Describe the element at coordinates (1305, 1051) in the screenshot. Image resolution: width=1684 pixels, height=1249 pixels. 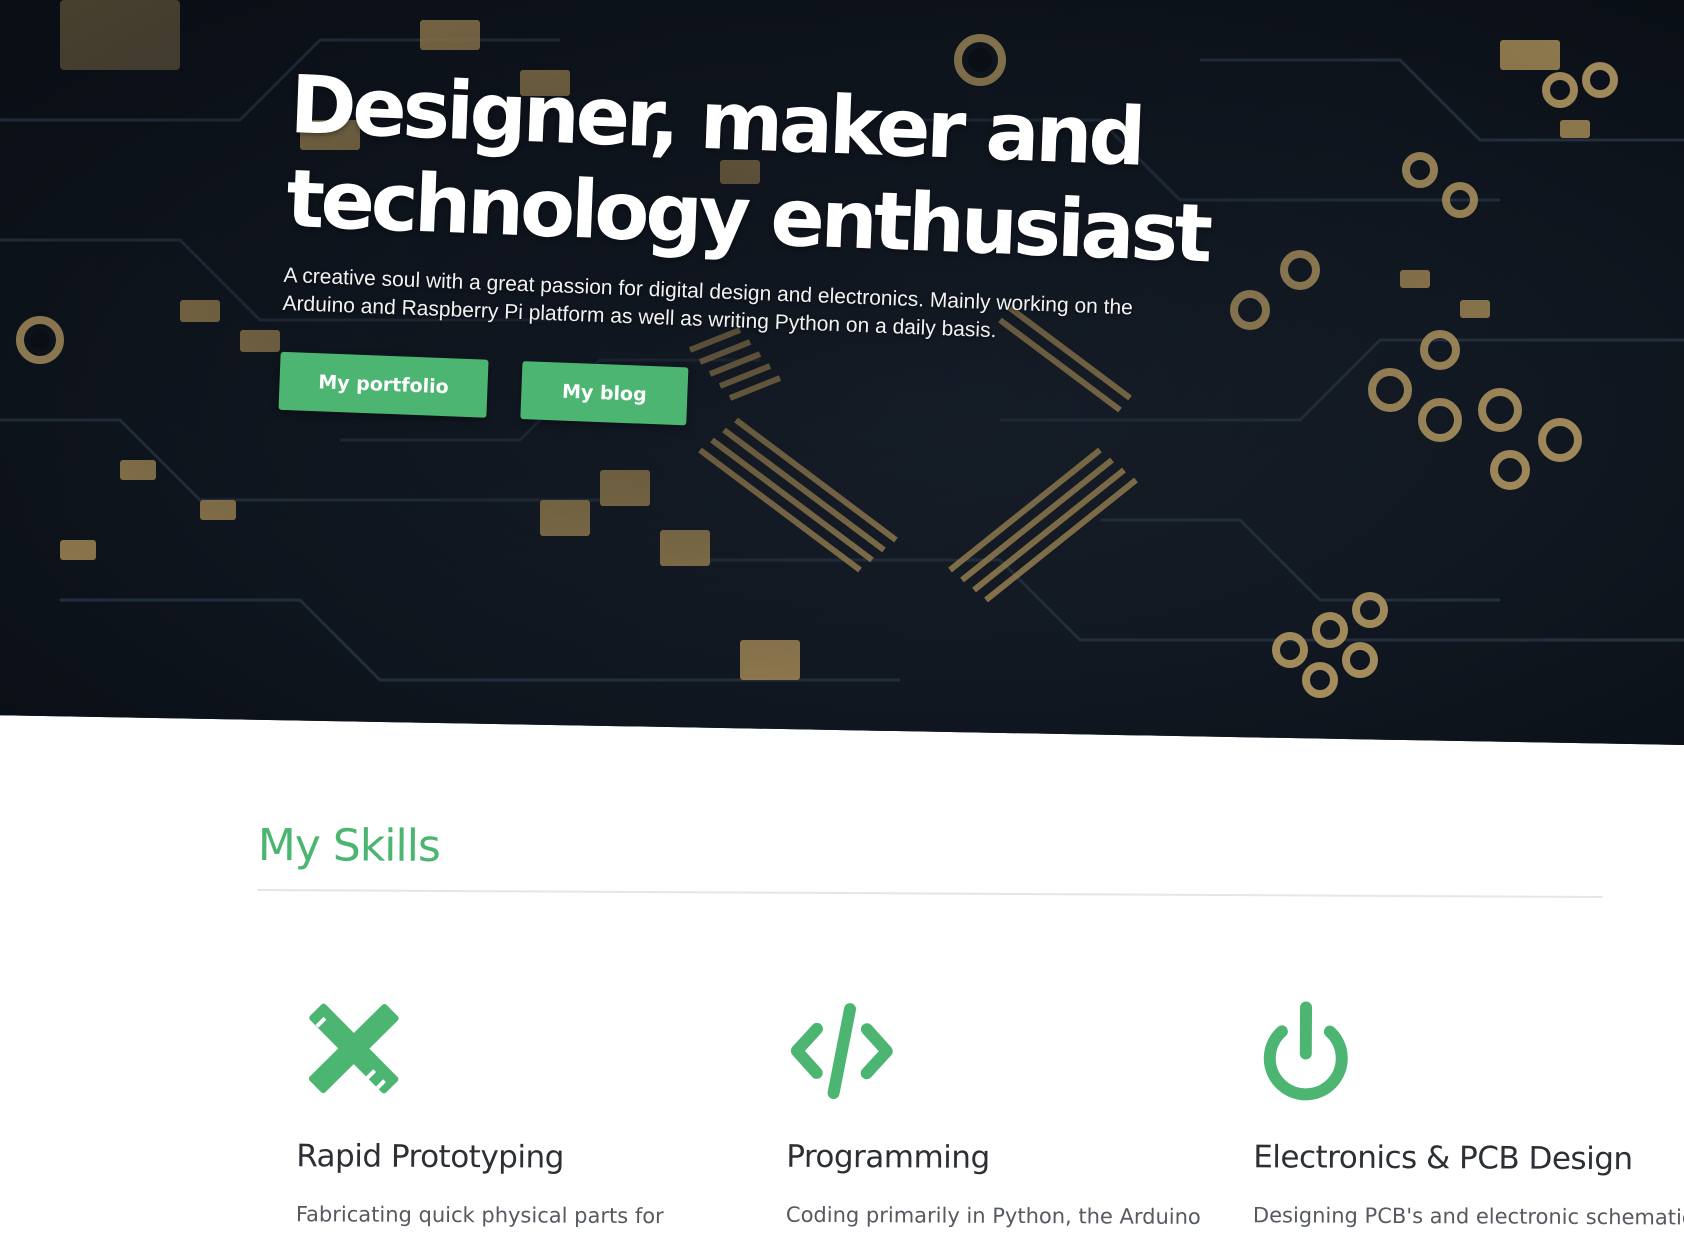
I see `power-icon` at that location.